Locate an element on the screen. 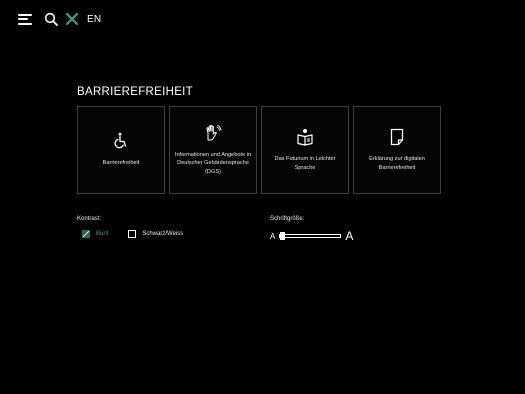 The height and width of the screenshot is (394, 525). top-bar: EN is located at coordinates (59, 19).